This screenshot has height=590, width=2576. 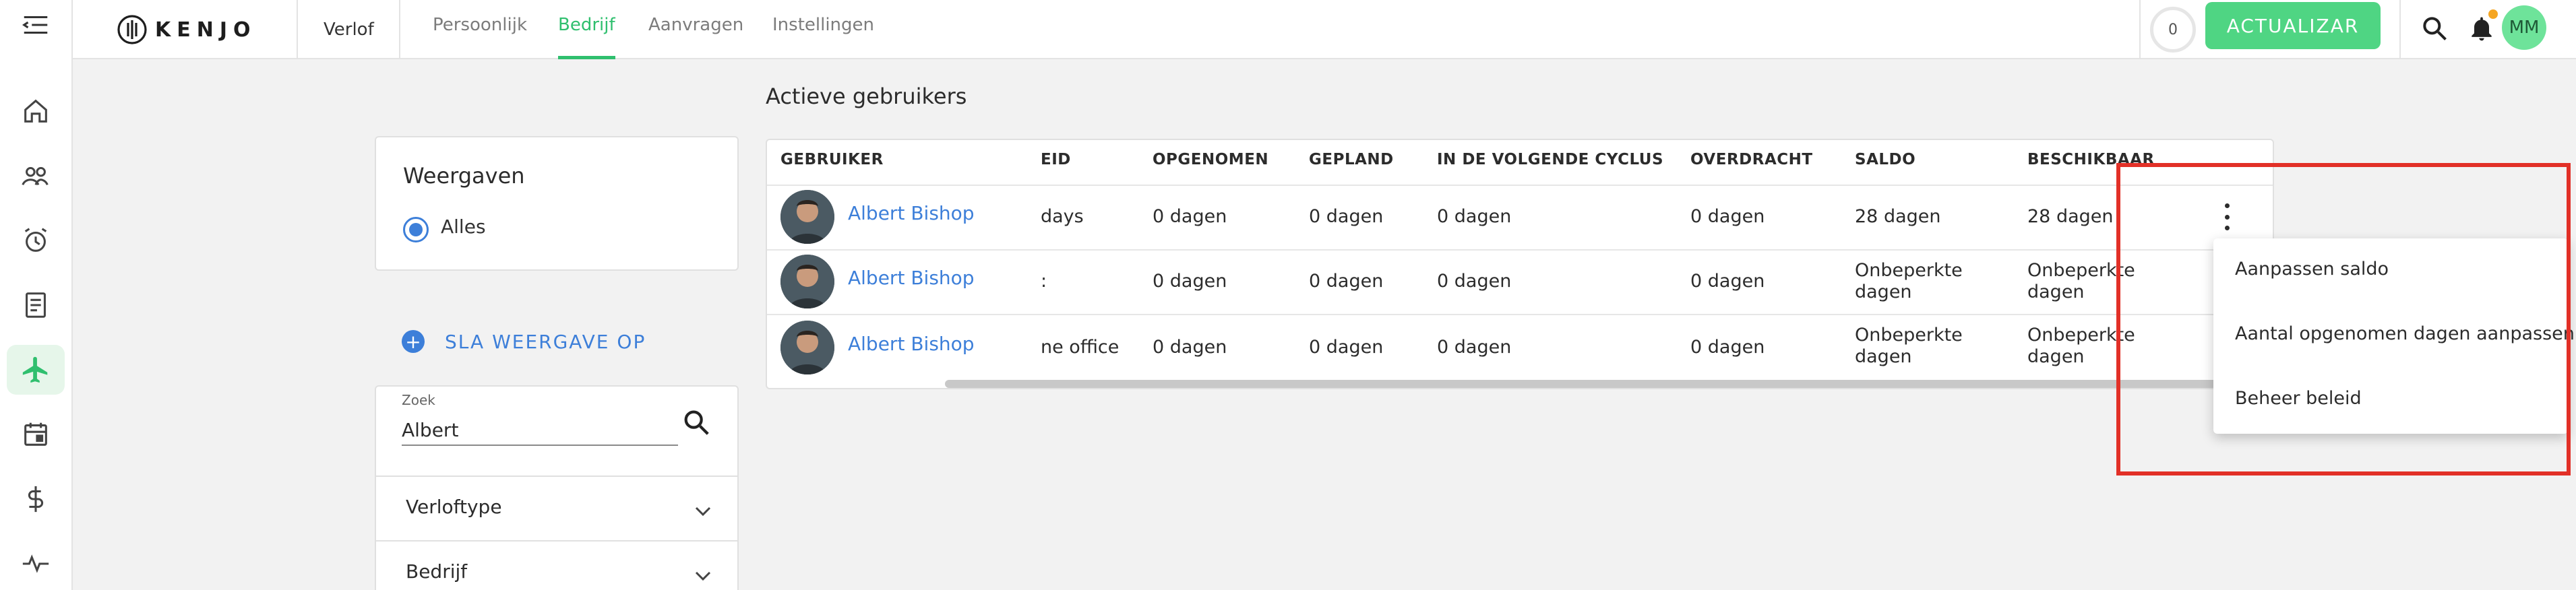 I want to click on filter-card: Zoek Verloftype Bedrijf, so click(x=557, y=487).